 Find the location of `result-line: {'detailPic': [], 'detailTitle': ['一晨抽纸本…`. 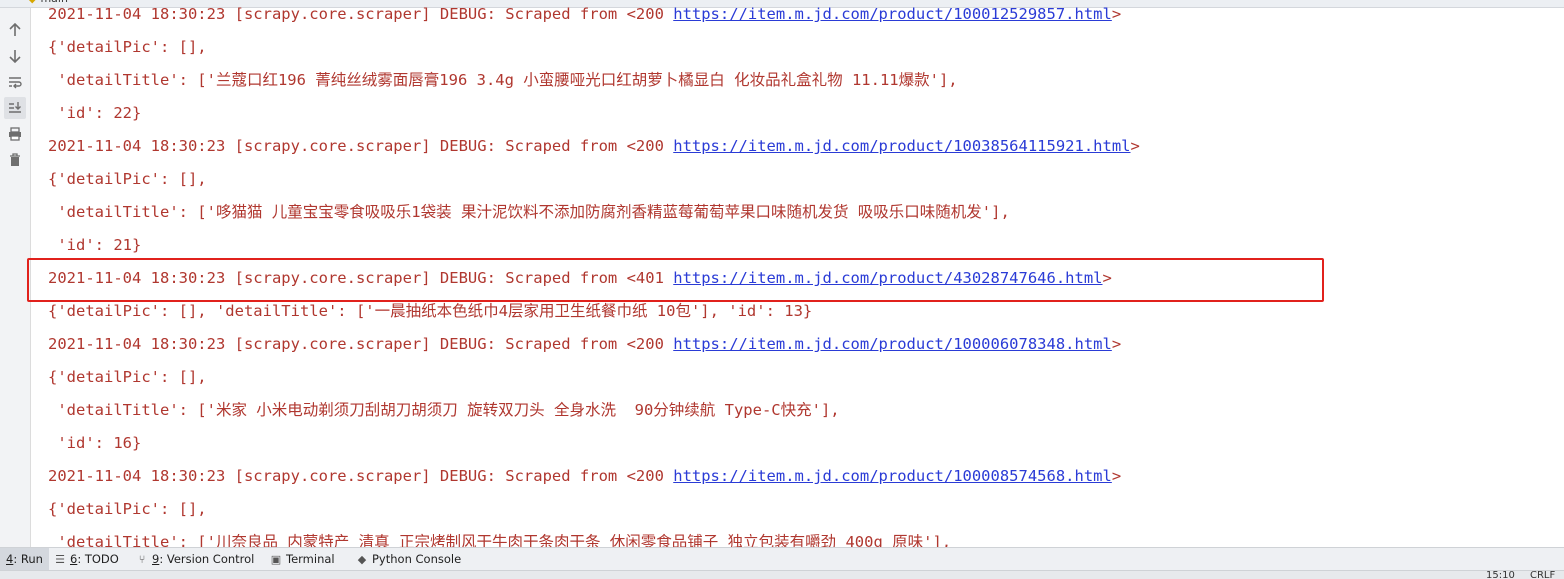

result-line: {'detailPic': [], 'detailTitle': ['一晨抽纸本… is located at coordinates (430, 311).